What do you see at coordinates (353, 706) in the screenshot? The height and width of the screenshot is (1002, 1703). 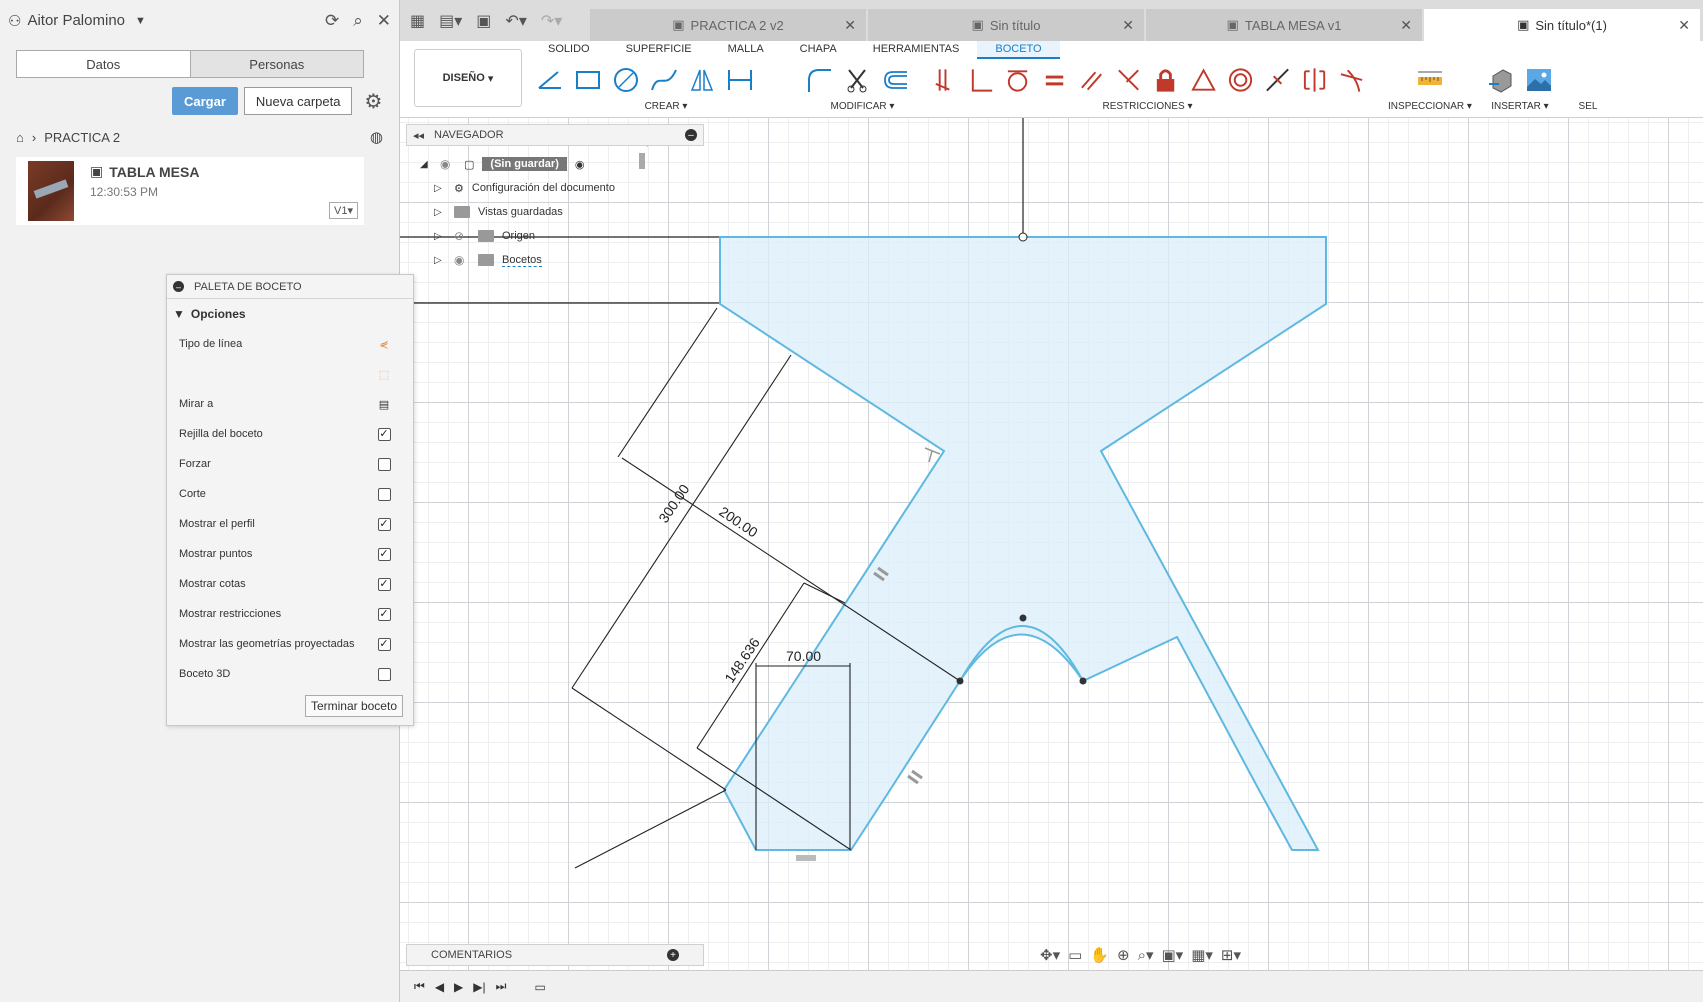 I see `finish-sketch-button: Terminar boceto` at bounding box center [353, 706].